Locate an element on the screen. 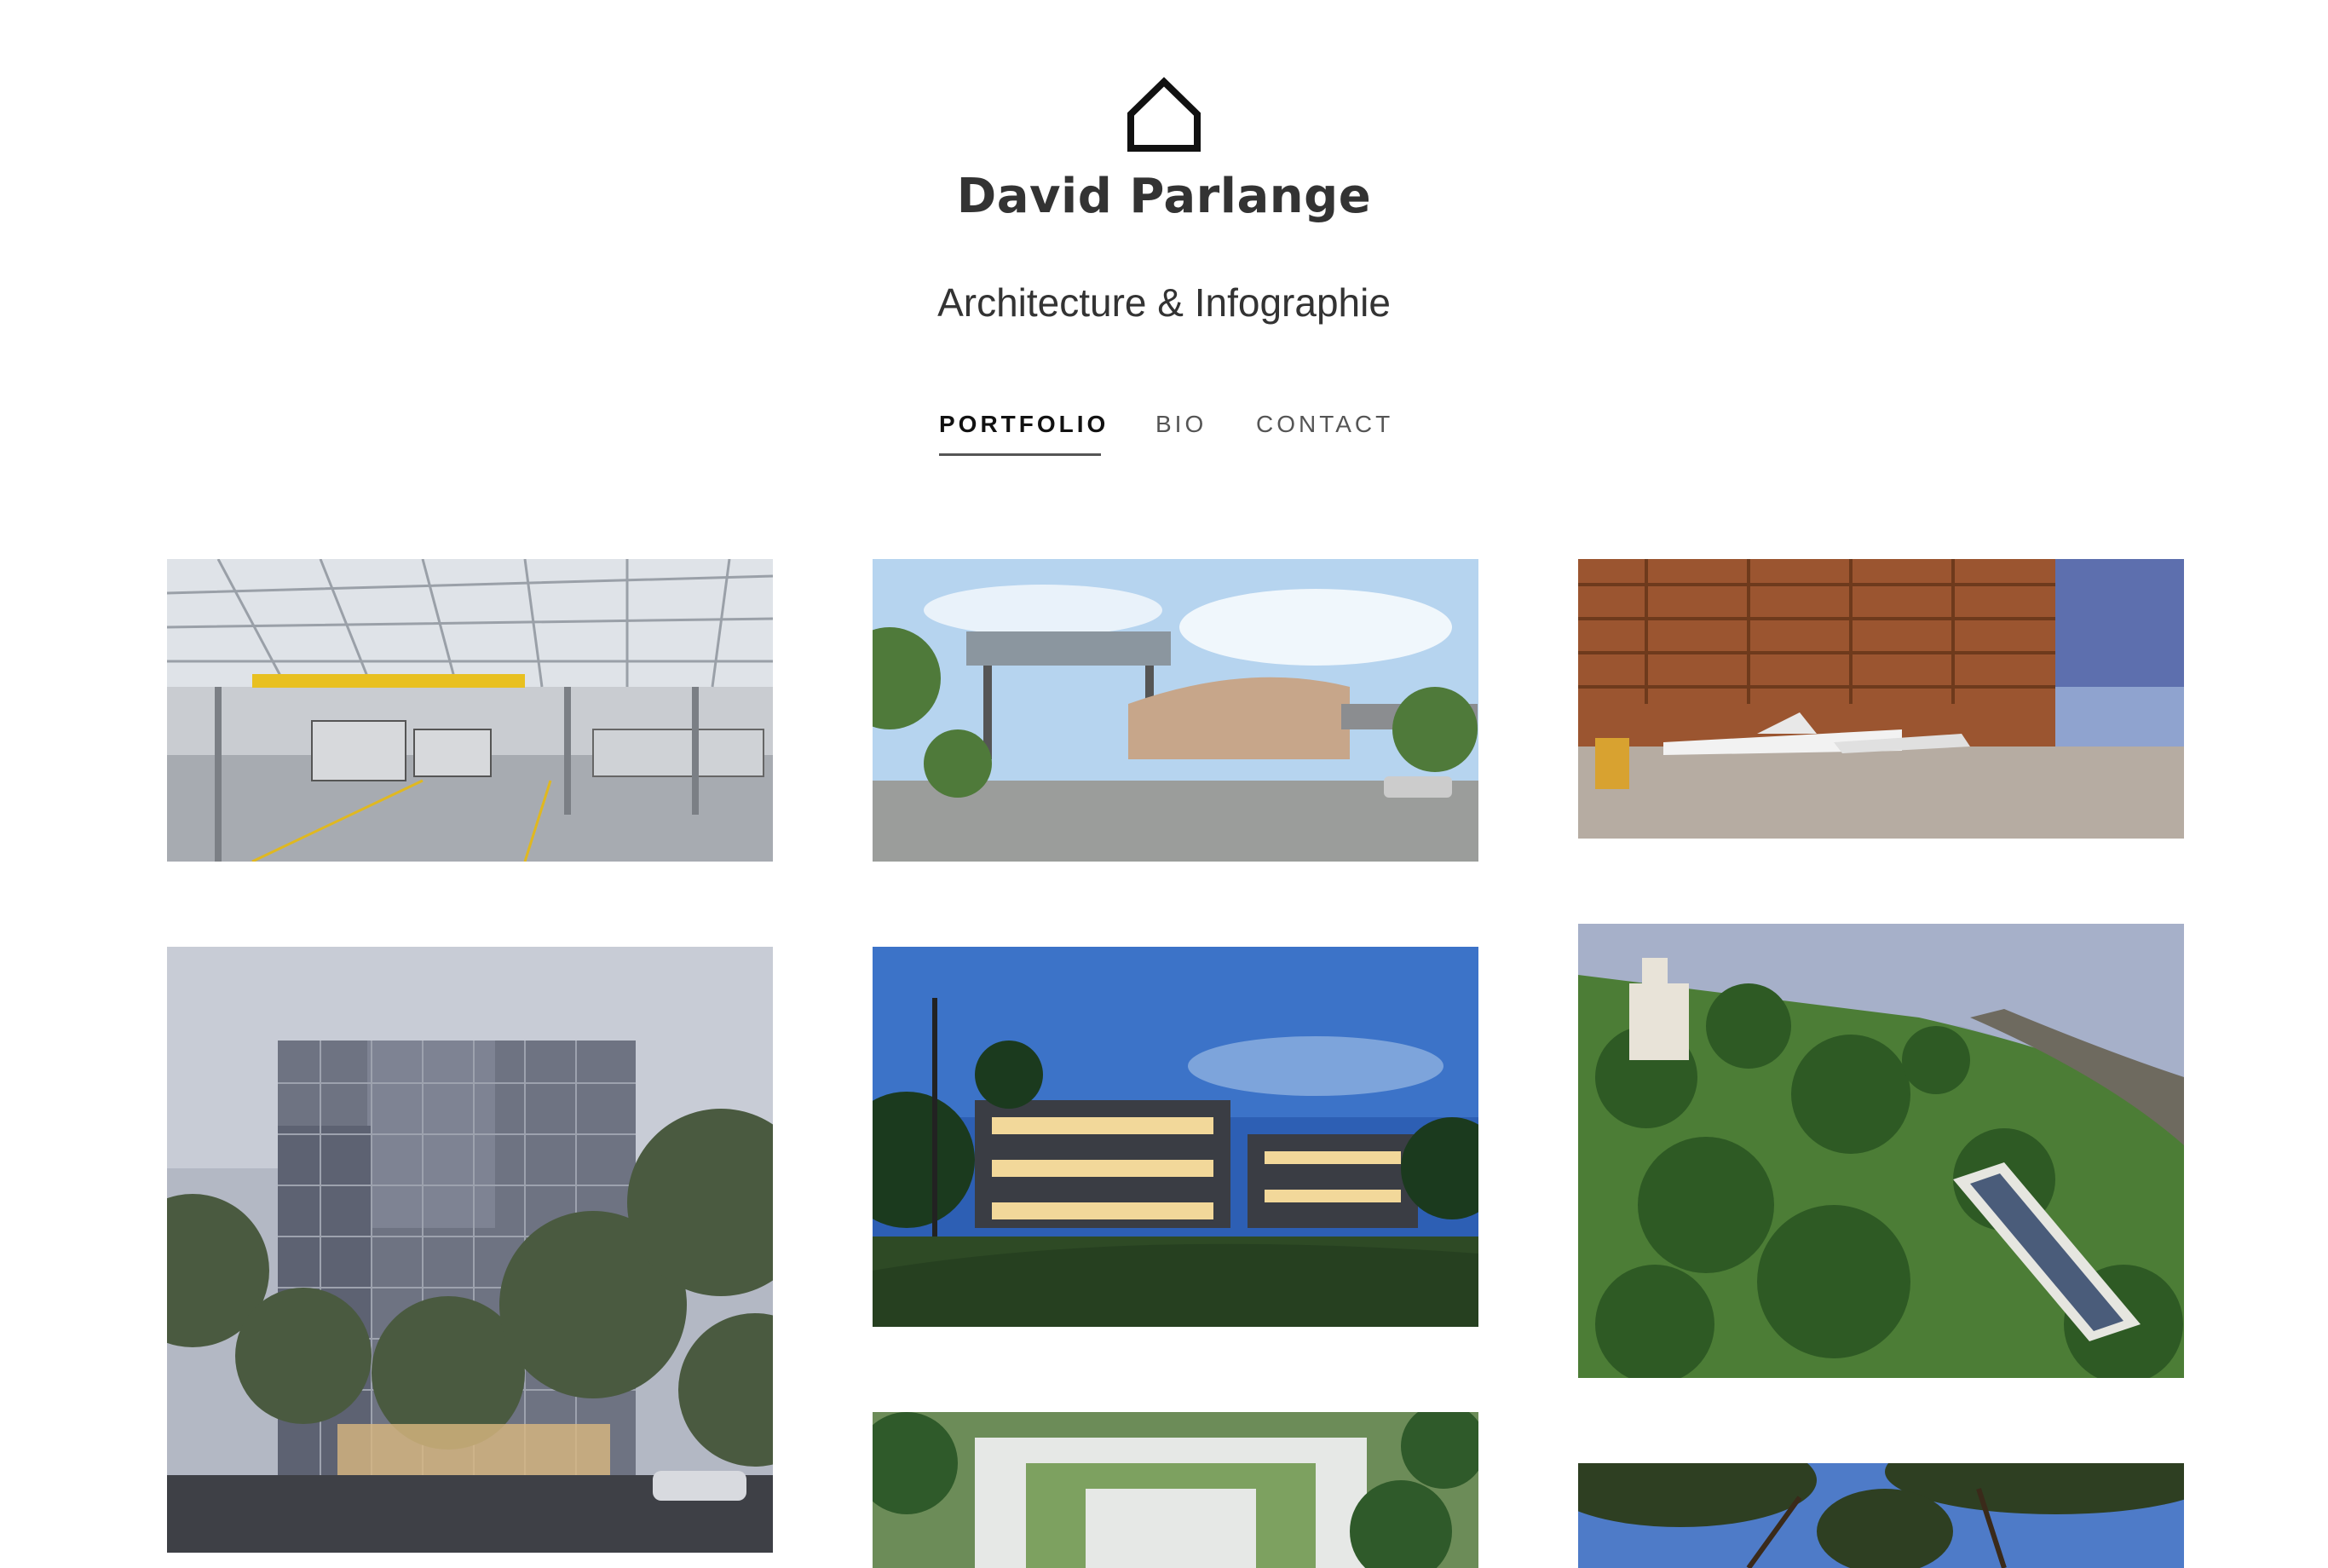 Image resolution: width=2328 pixels, height=1568 pixels. tram-depot-image is located at coordinates (470, 711).